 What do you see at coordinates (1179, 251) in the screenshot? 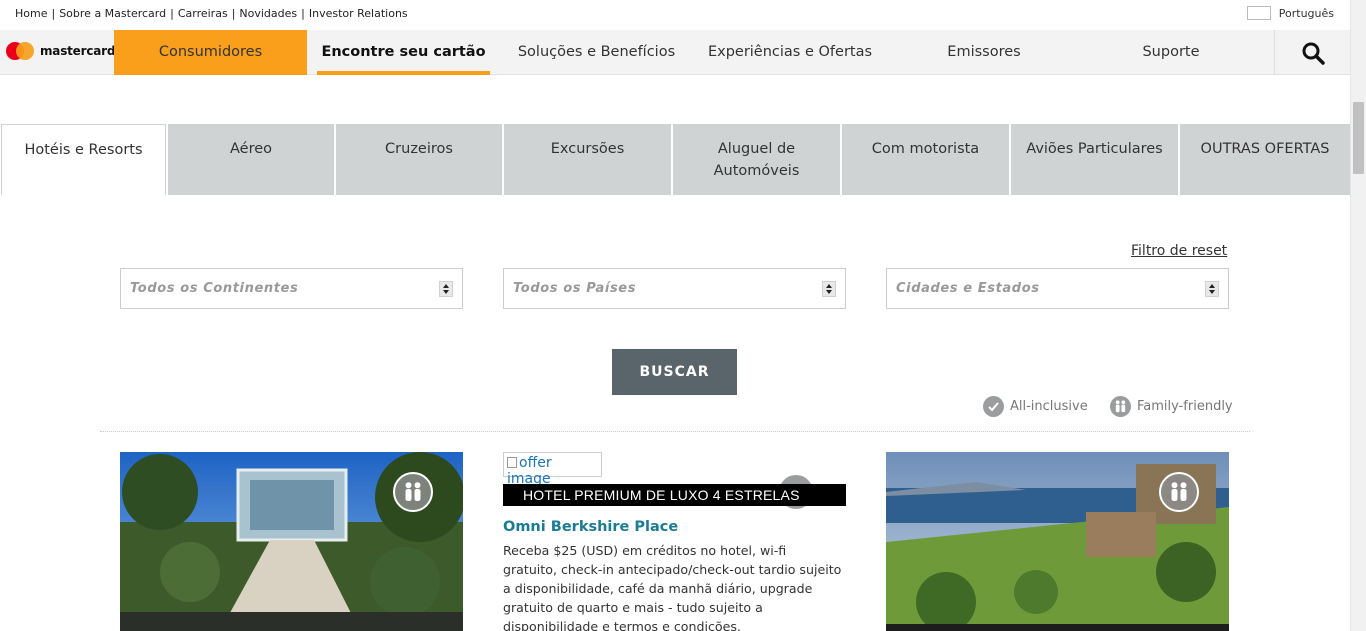
I see `reset-filter-link: Filtro de reset` at bounding box center [1179, 251].